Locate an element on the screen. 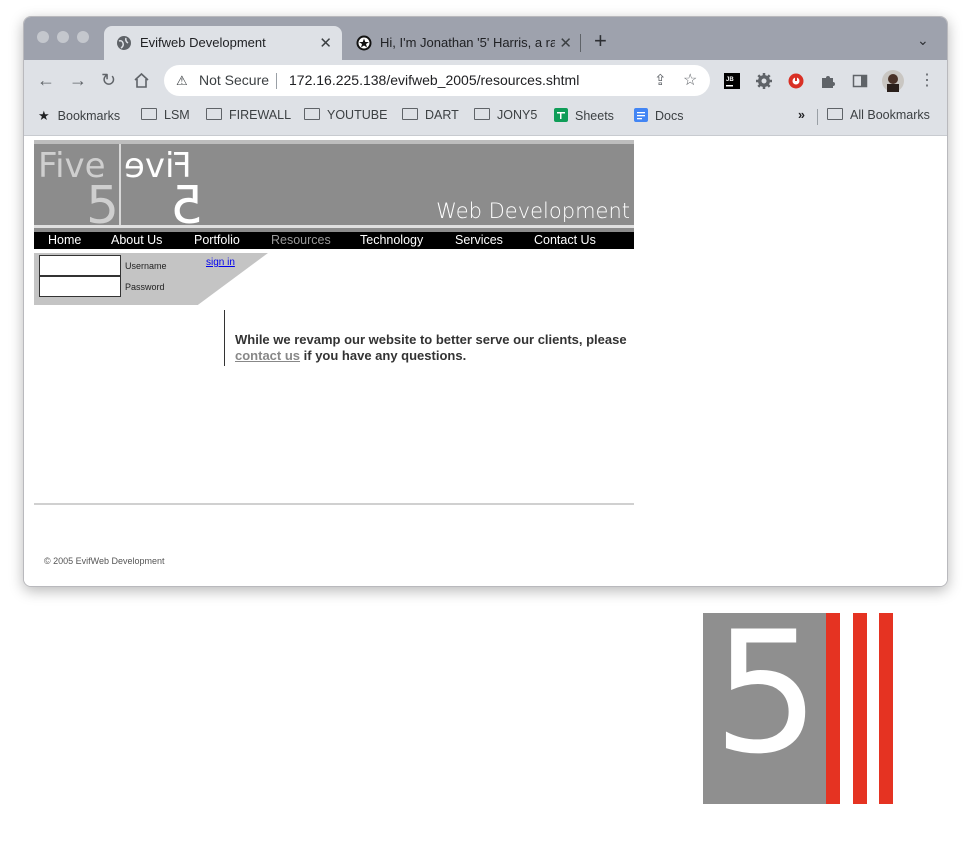 Image resolution: width=977 pixels, height=842 pixels. nav-home: Home is located at coordinates (64, 240).